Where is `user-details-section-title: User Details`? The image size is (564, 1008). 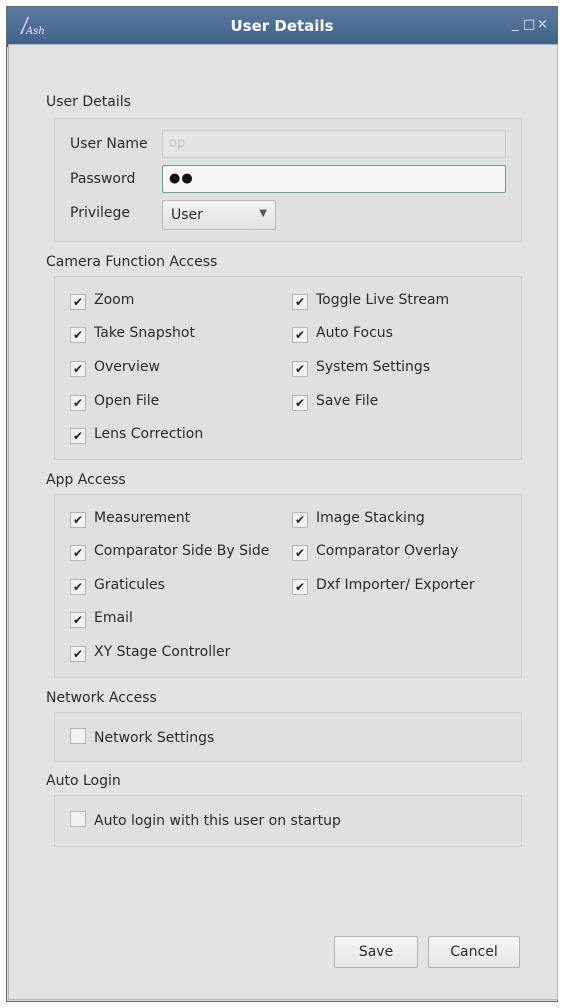 user-details-section-title: User Details is located at coordinates (88, 102).